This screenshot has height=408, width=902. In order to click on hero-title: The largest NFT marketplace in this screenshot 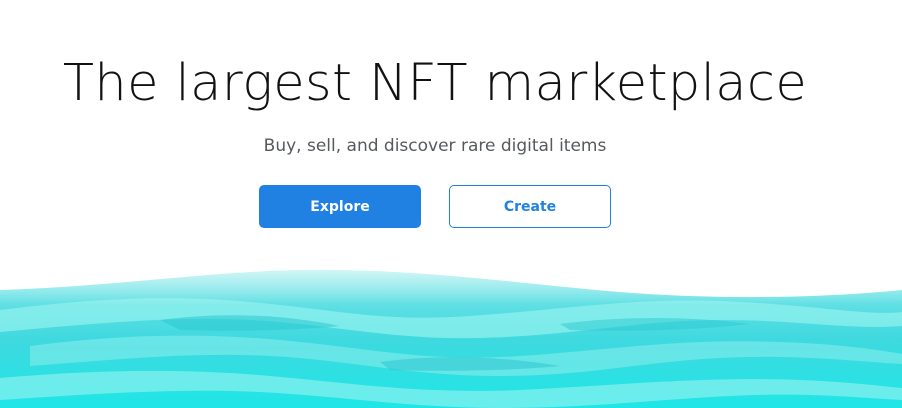, I will do `click(435, 83)`.